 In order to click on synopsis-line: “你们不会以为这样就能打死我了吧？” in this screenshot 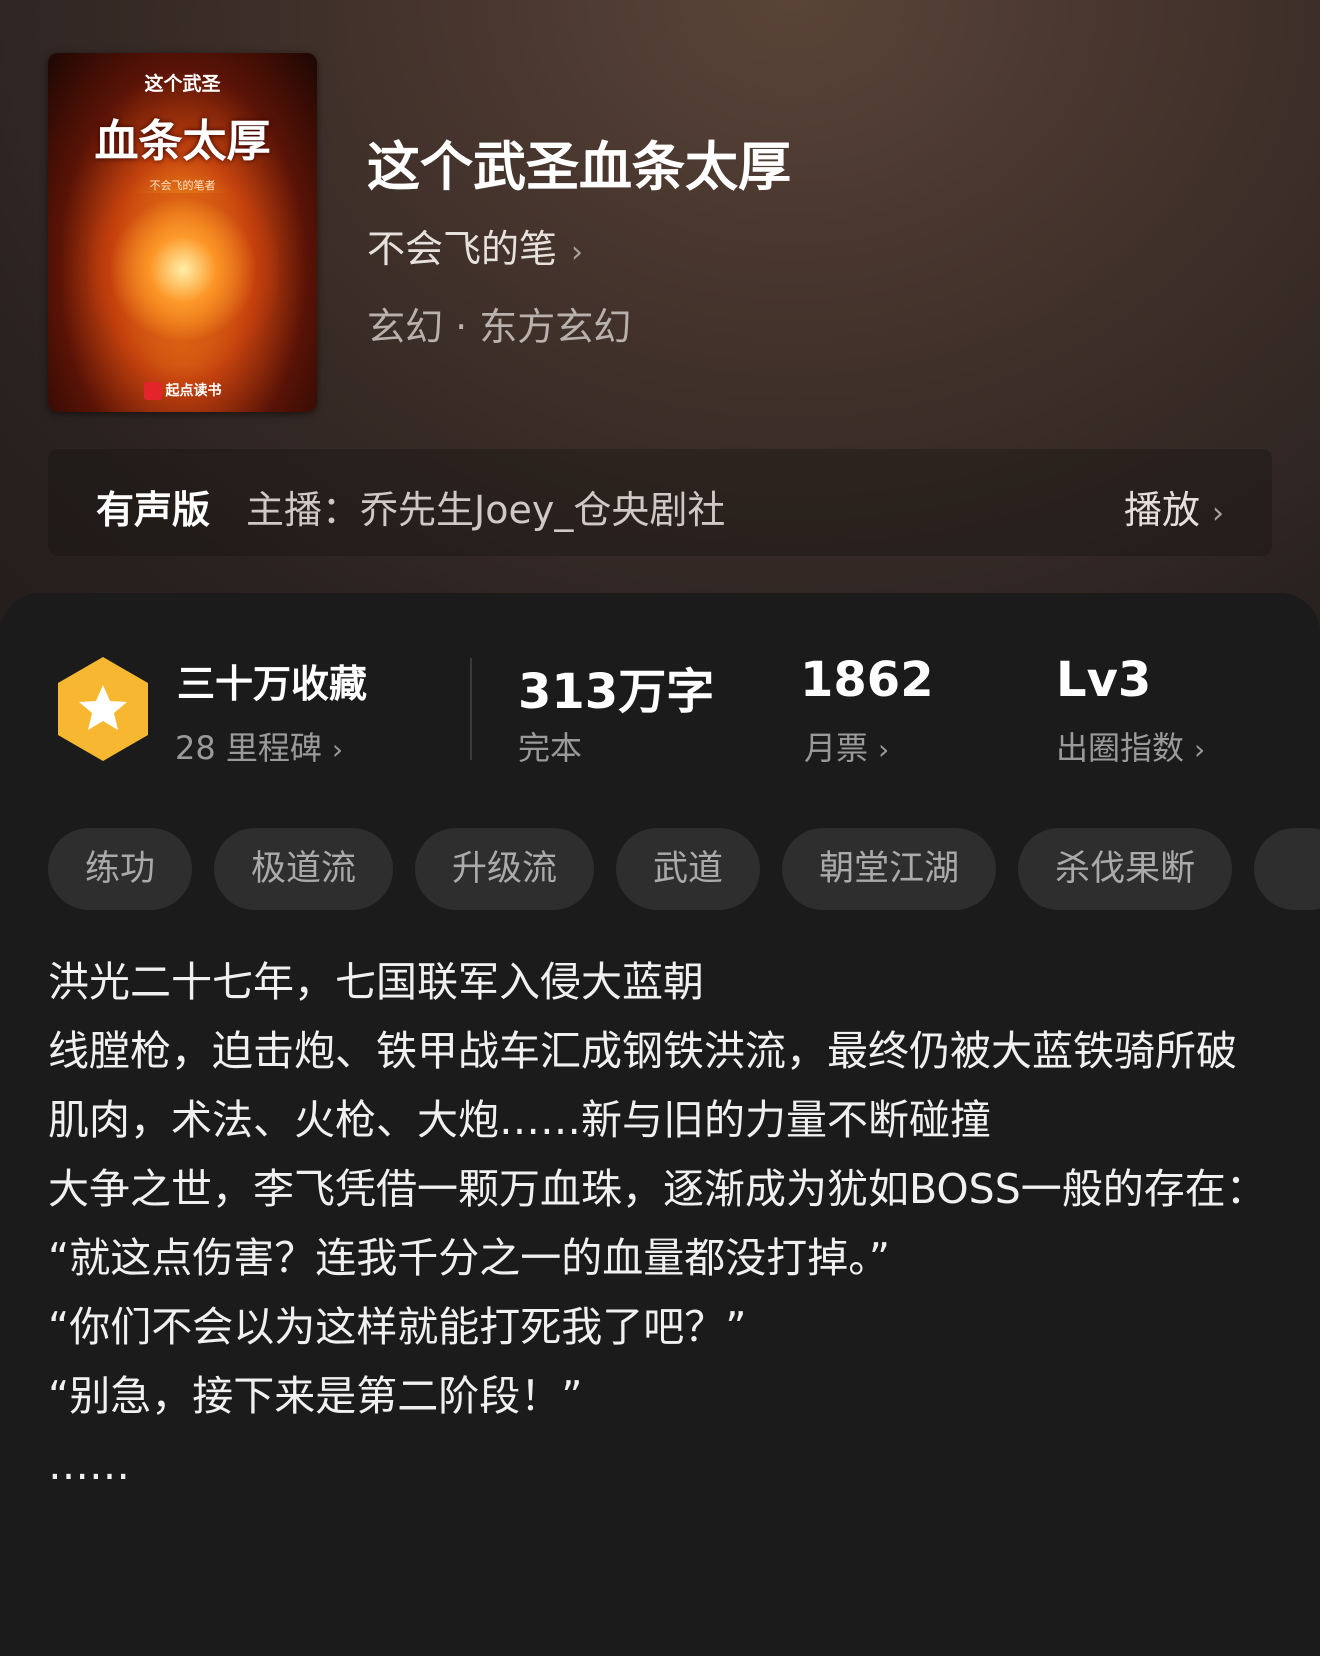, I will do `click(397, 1327)`.